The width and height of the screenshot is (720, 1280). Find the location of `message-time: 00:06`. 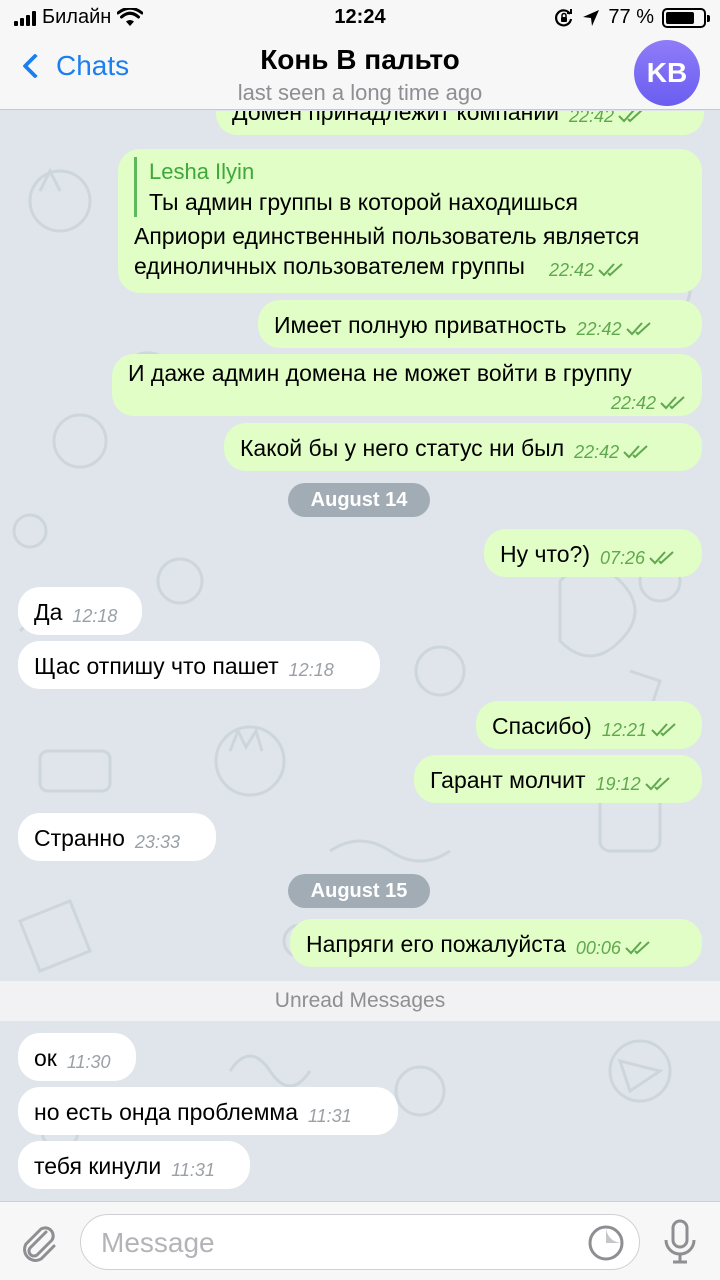

message-time: 00:06 is located at coordinates (598, 948).